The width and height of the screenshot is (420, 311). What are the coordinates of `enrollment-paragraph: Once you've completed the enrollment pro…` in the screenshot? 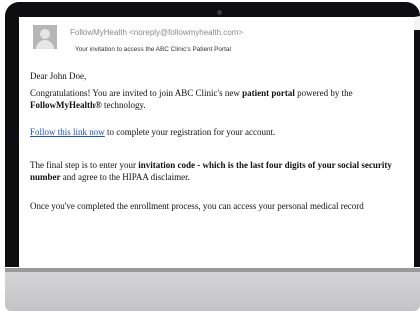 It's located at (197, 206).